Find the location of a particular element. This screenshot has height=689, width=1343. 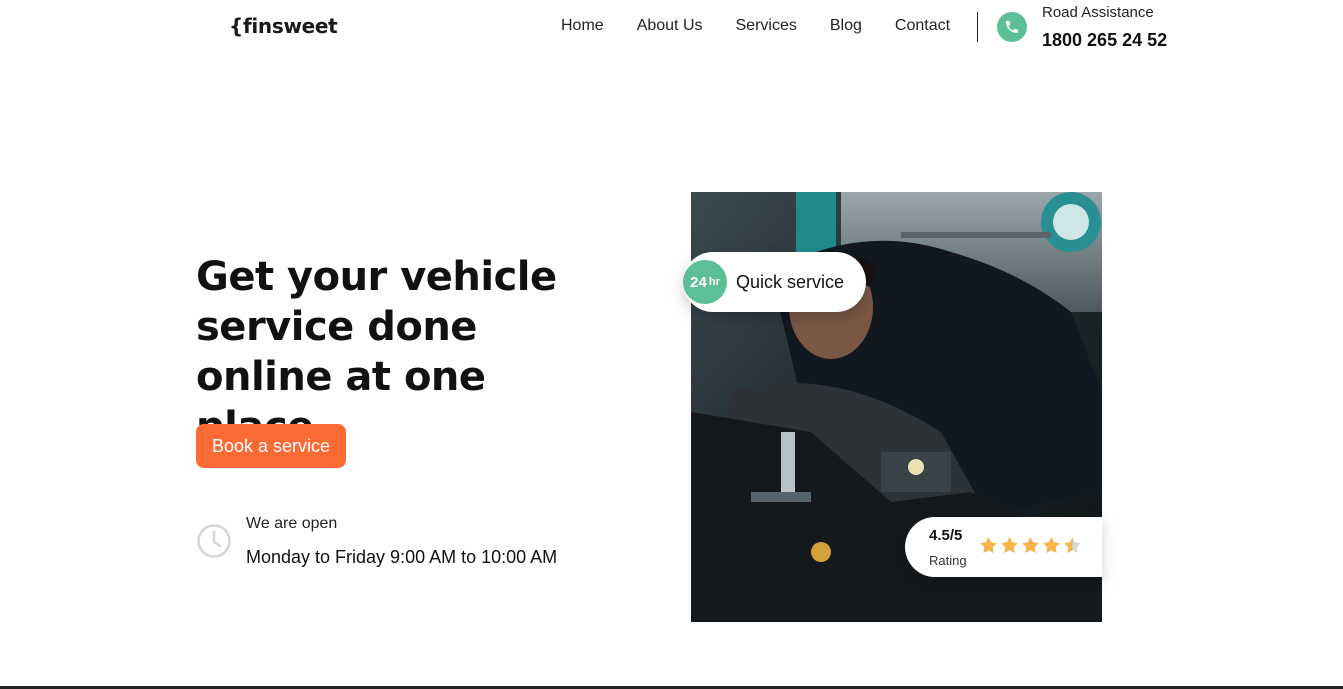

nav-divider is located at coordinates (977, 27).